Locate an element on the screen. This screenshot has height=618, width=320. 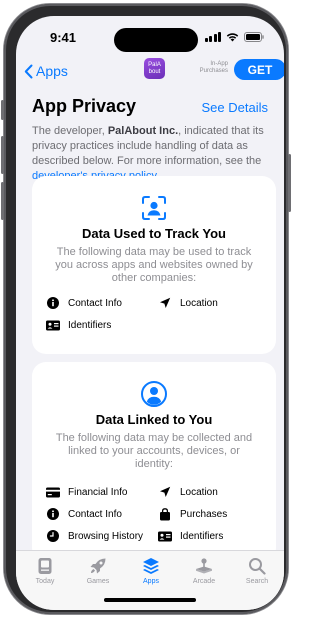
page-title: App Privacy is located at coordinates (84, 106).